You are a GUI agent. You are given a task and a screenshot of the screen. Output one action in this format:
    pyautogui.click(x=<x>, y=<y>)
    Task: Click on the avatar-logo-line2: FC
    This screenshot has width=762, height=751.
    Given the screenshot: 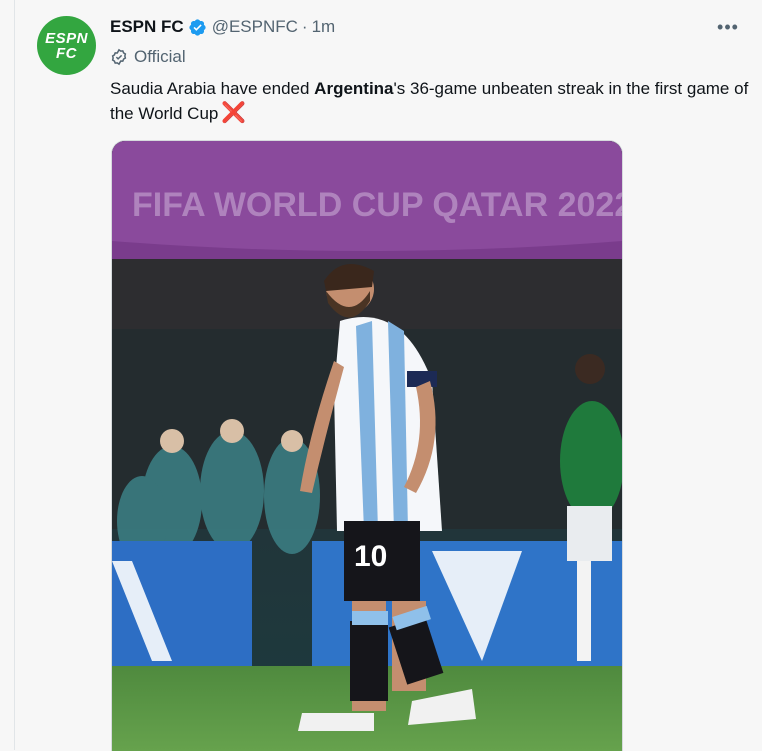 What is the action you would take?
    pyautogui.click(x=66, y=53)
    